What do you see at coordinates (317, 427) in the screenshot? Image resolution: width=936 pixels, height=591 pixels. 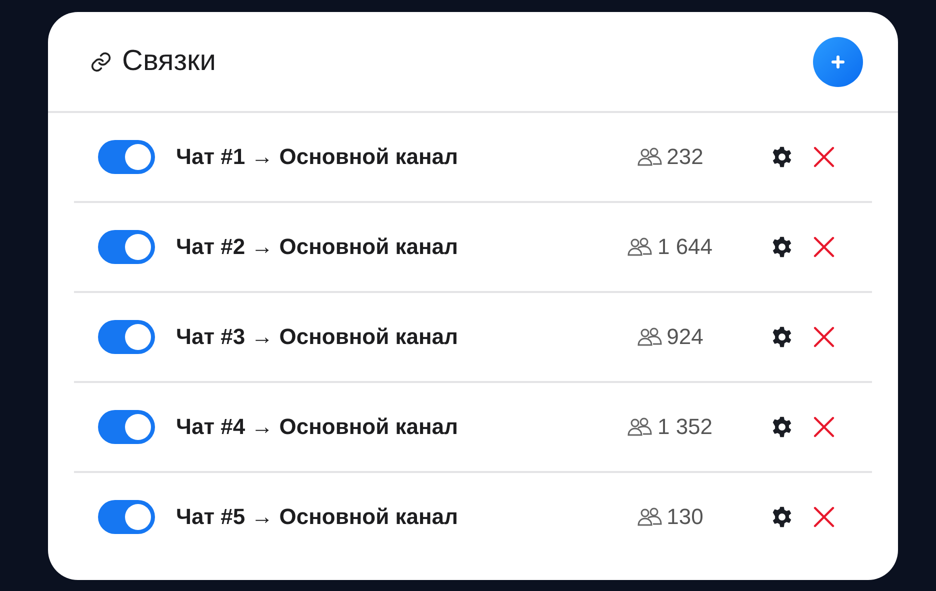 I see `link-label: Чат #4 → Основной канал` at bounding box center [317, 427].